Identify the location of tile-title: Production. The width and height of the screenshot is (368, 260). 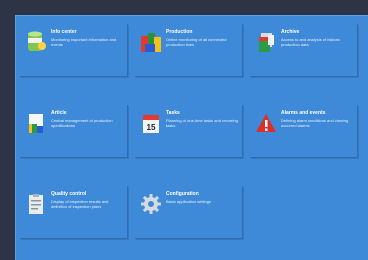
(179, 32).